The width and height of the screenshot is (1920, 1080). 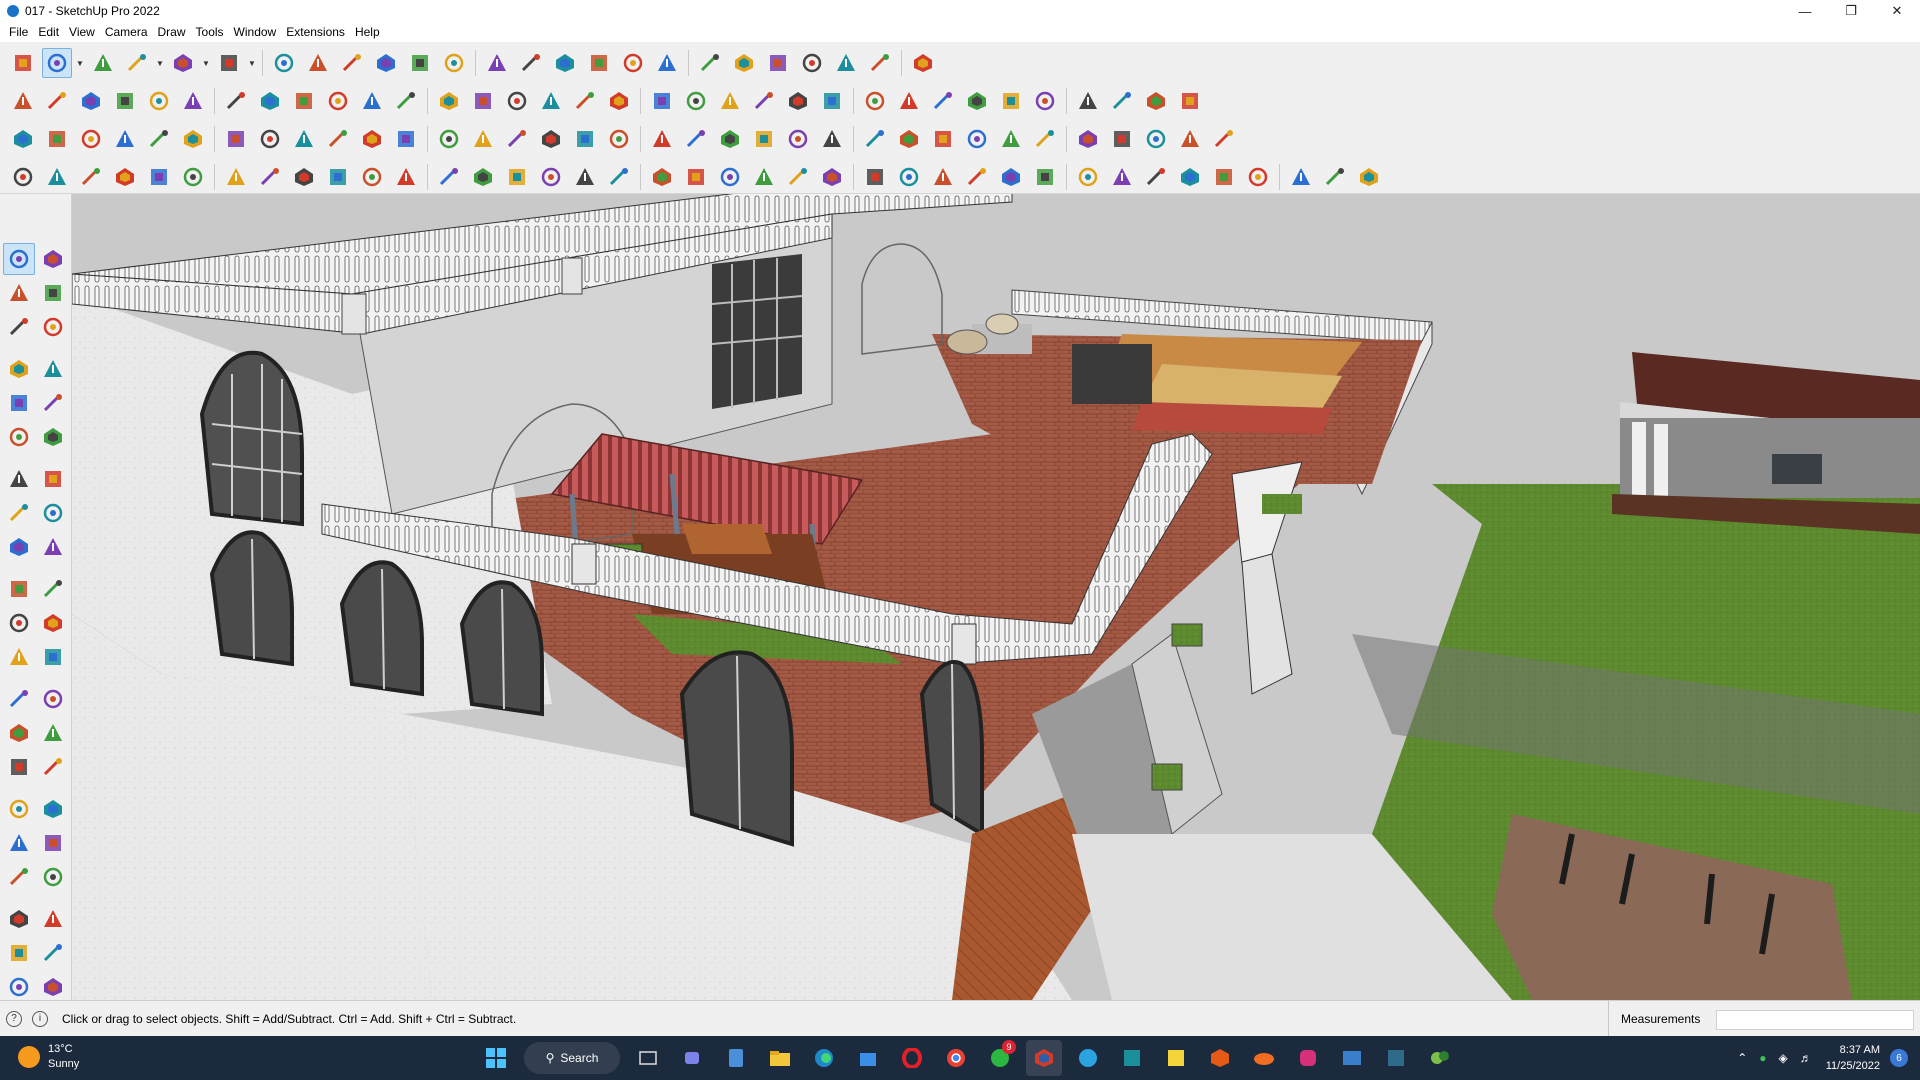 What do you see at coordinates (57, 177) in the screenshot?
I see `plane-blue-2-button` at bounding box center [57, 177].